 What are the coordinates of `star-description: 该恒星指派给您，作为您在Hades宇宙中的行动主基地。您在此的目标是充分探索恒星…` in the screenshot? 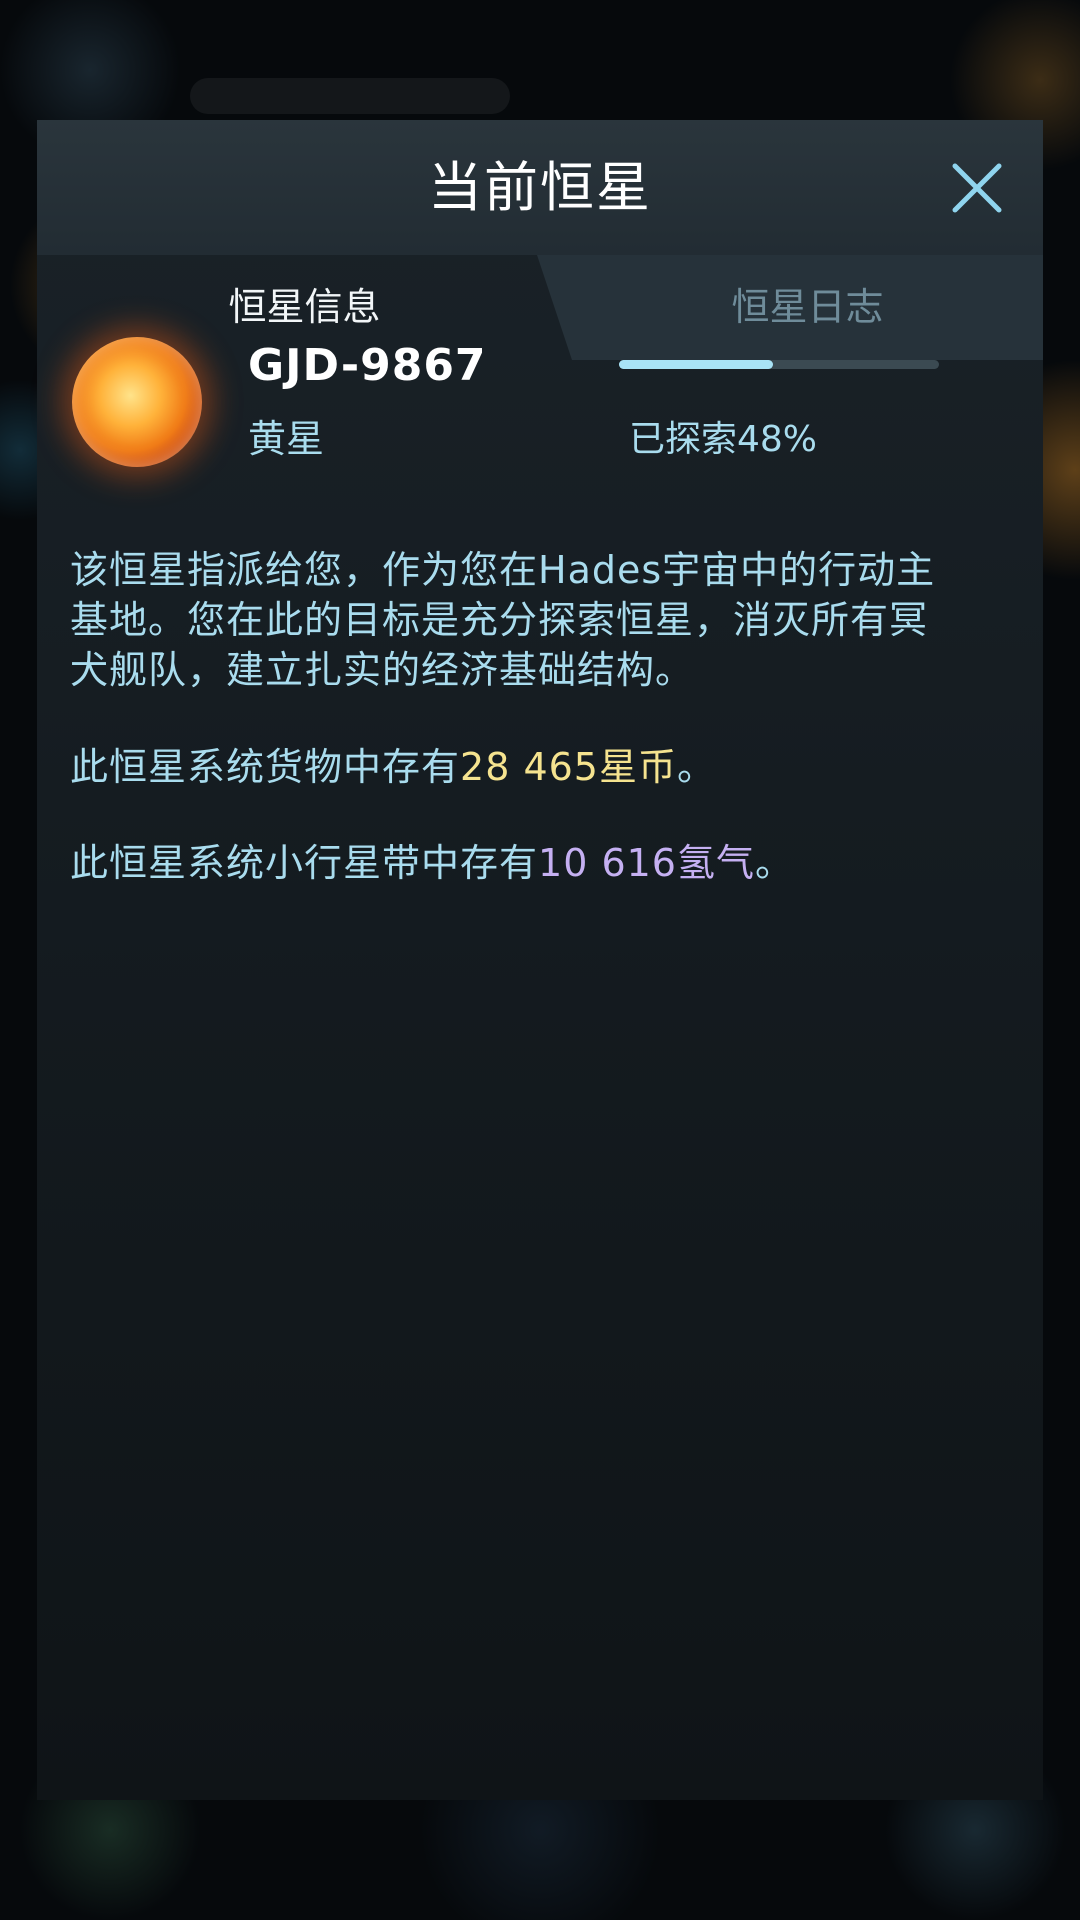 It's located at (503, 620).